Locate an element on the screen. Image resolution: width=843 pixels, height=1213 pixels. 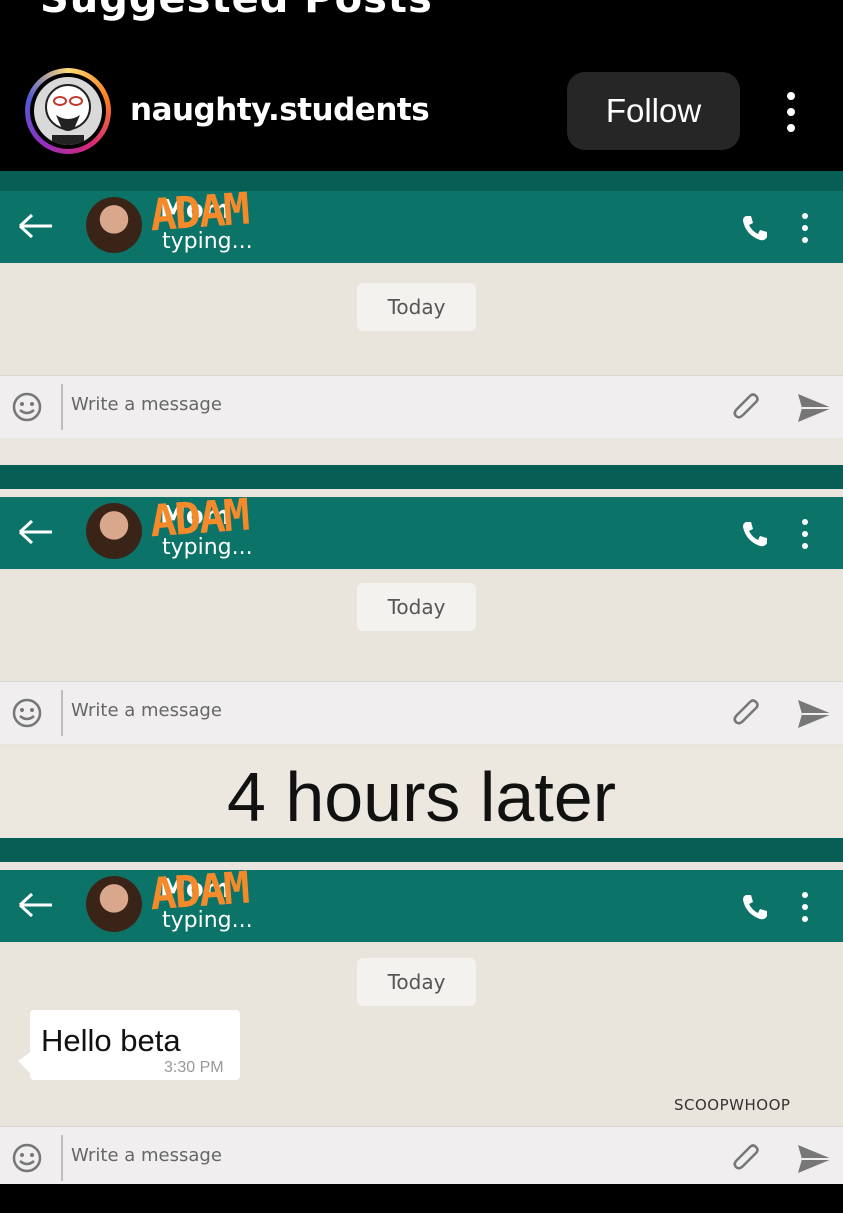
top-header: Suggested Posts is located at coordinates (421, 22).